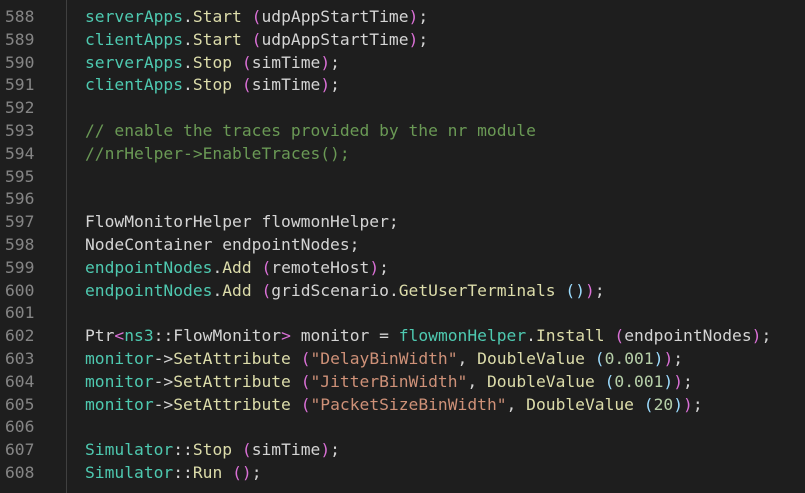  I want to click on code-token: simTime, so click(286, 450).